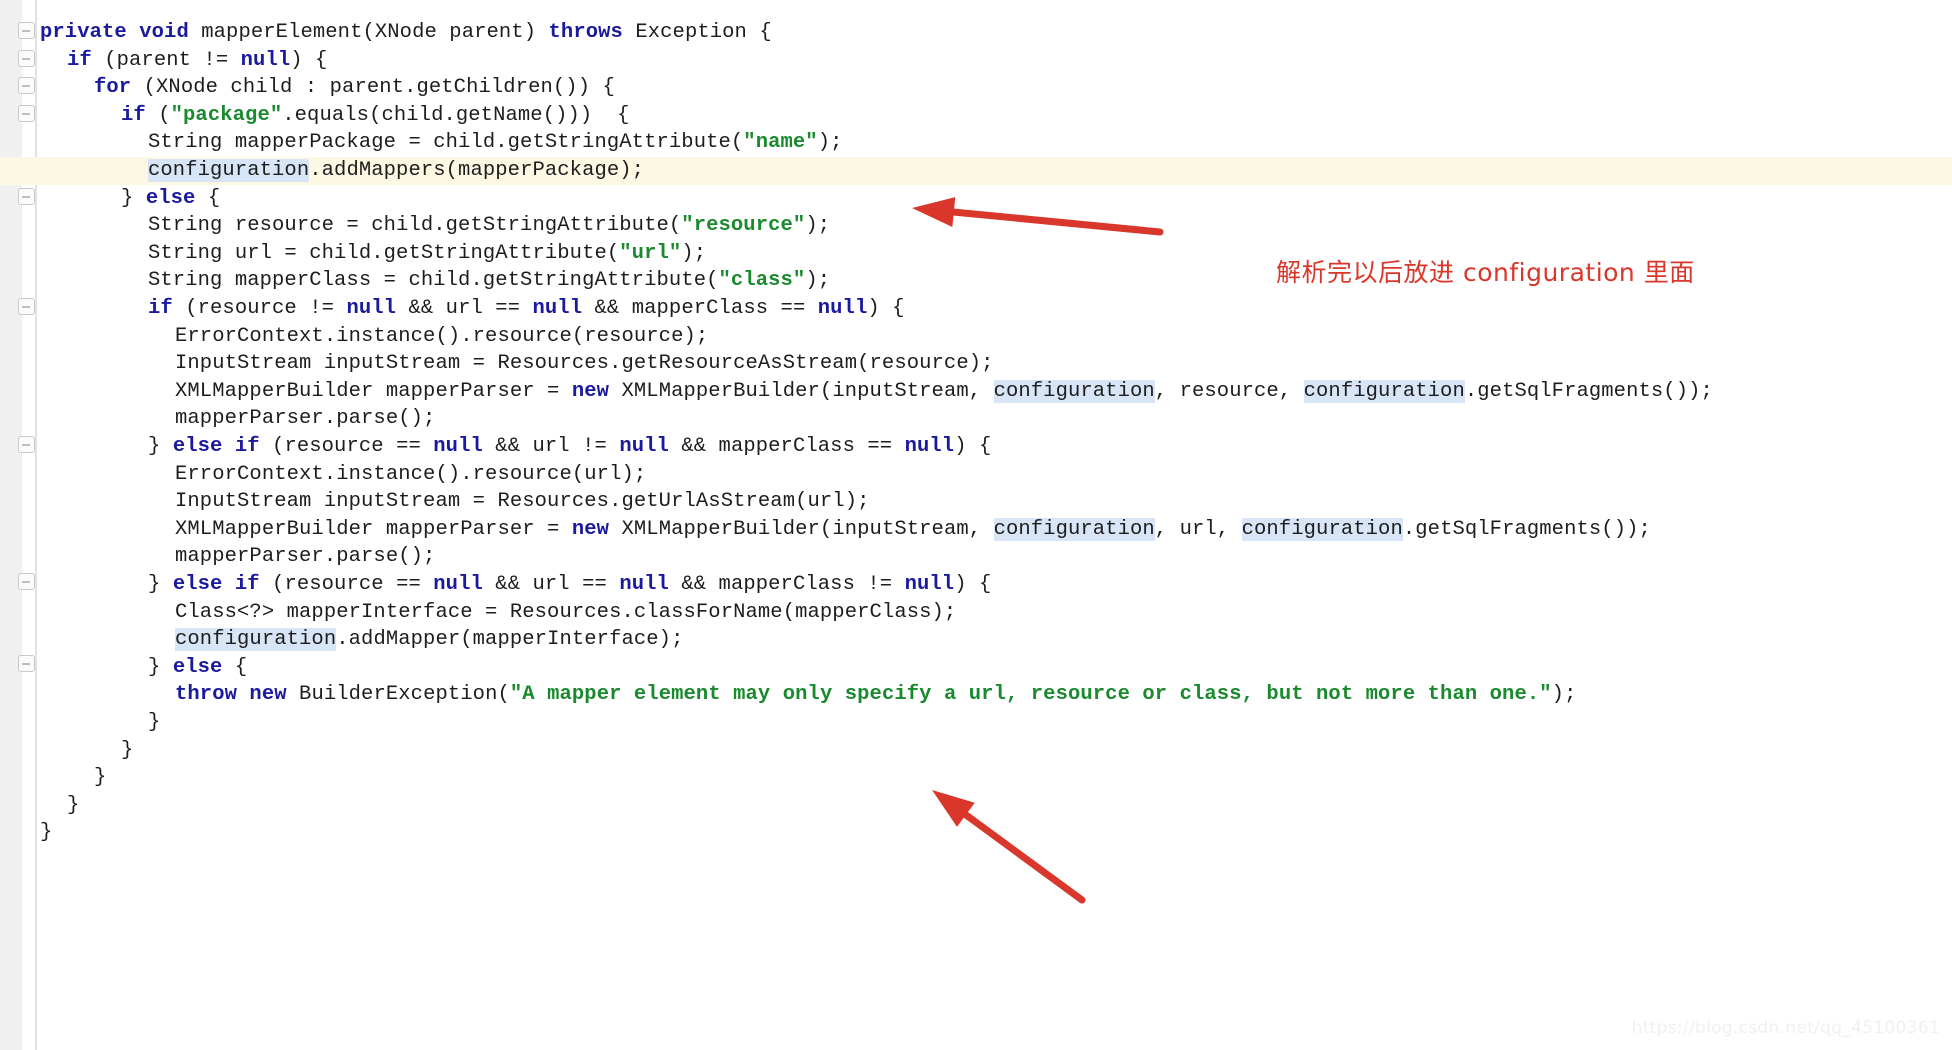 This screenshot has height=1050, width=1952. Describe the element at coordinates (786, 446) in the screenshot. I see `code-token: && mapperClass ==` at that location.